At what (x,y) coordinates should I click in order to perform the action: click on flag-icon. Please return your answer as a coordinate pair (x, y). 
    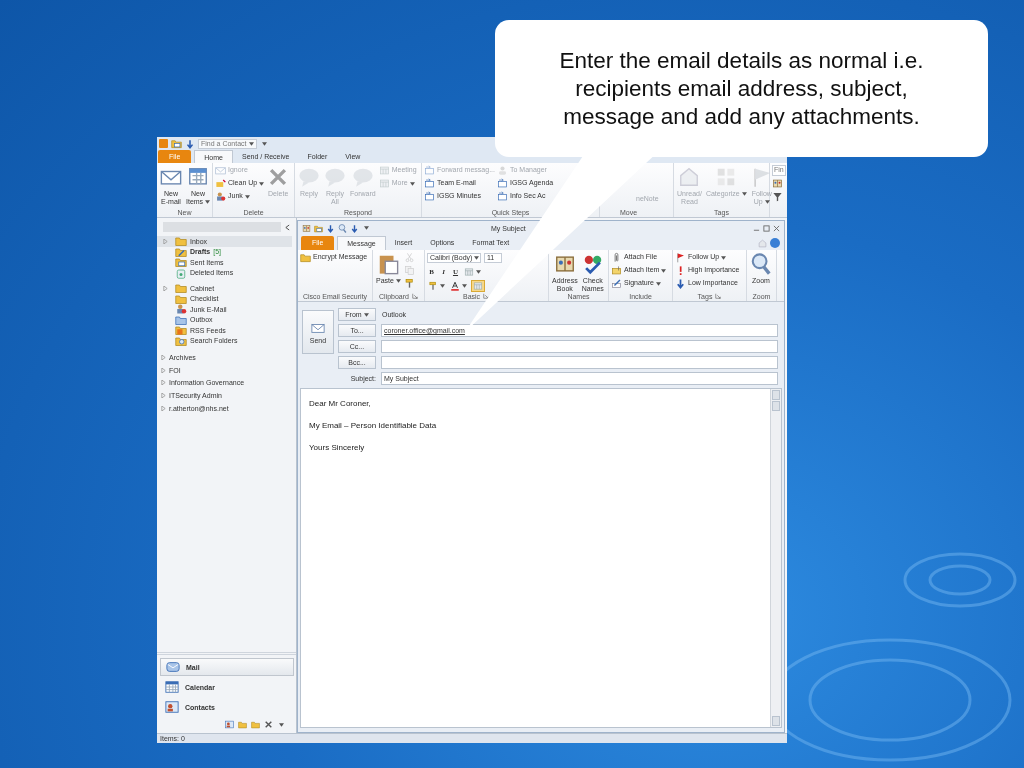
    Looking at the image, I should click on (680, 257).